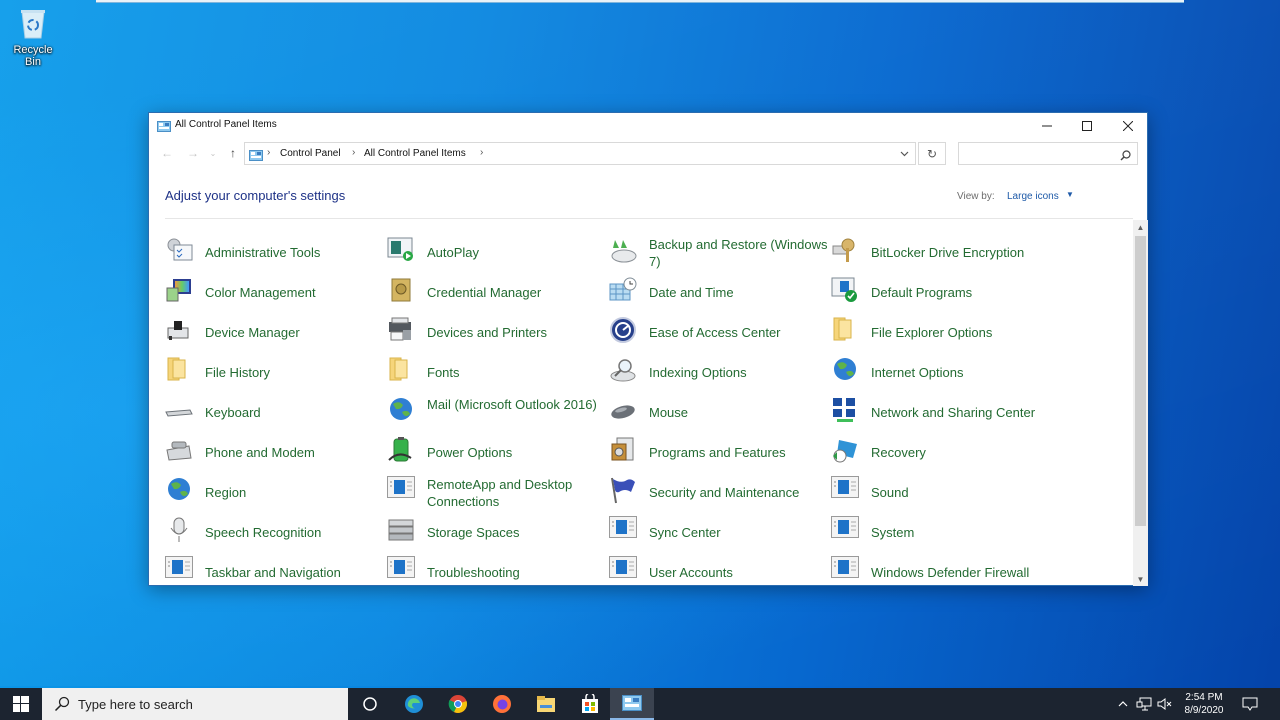 This screenshot has width=1280, height=720. Describe the element at coordinates (739, 412) in the screenshot. I see `item-label: Mouse` at that location.